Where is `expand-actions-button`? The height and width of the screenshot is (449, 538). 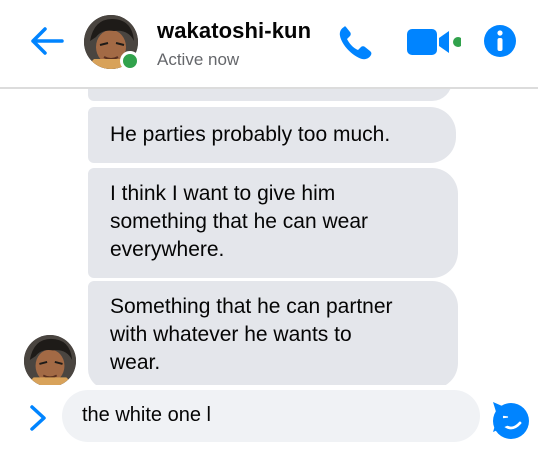 expand-actions-button is located at coordinates (38, 418).